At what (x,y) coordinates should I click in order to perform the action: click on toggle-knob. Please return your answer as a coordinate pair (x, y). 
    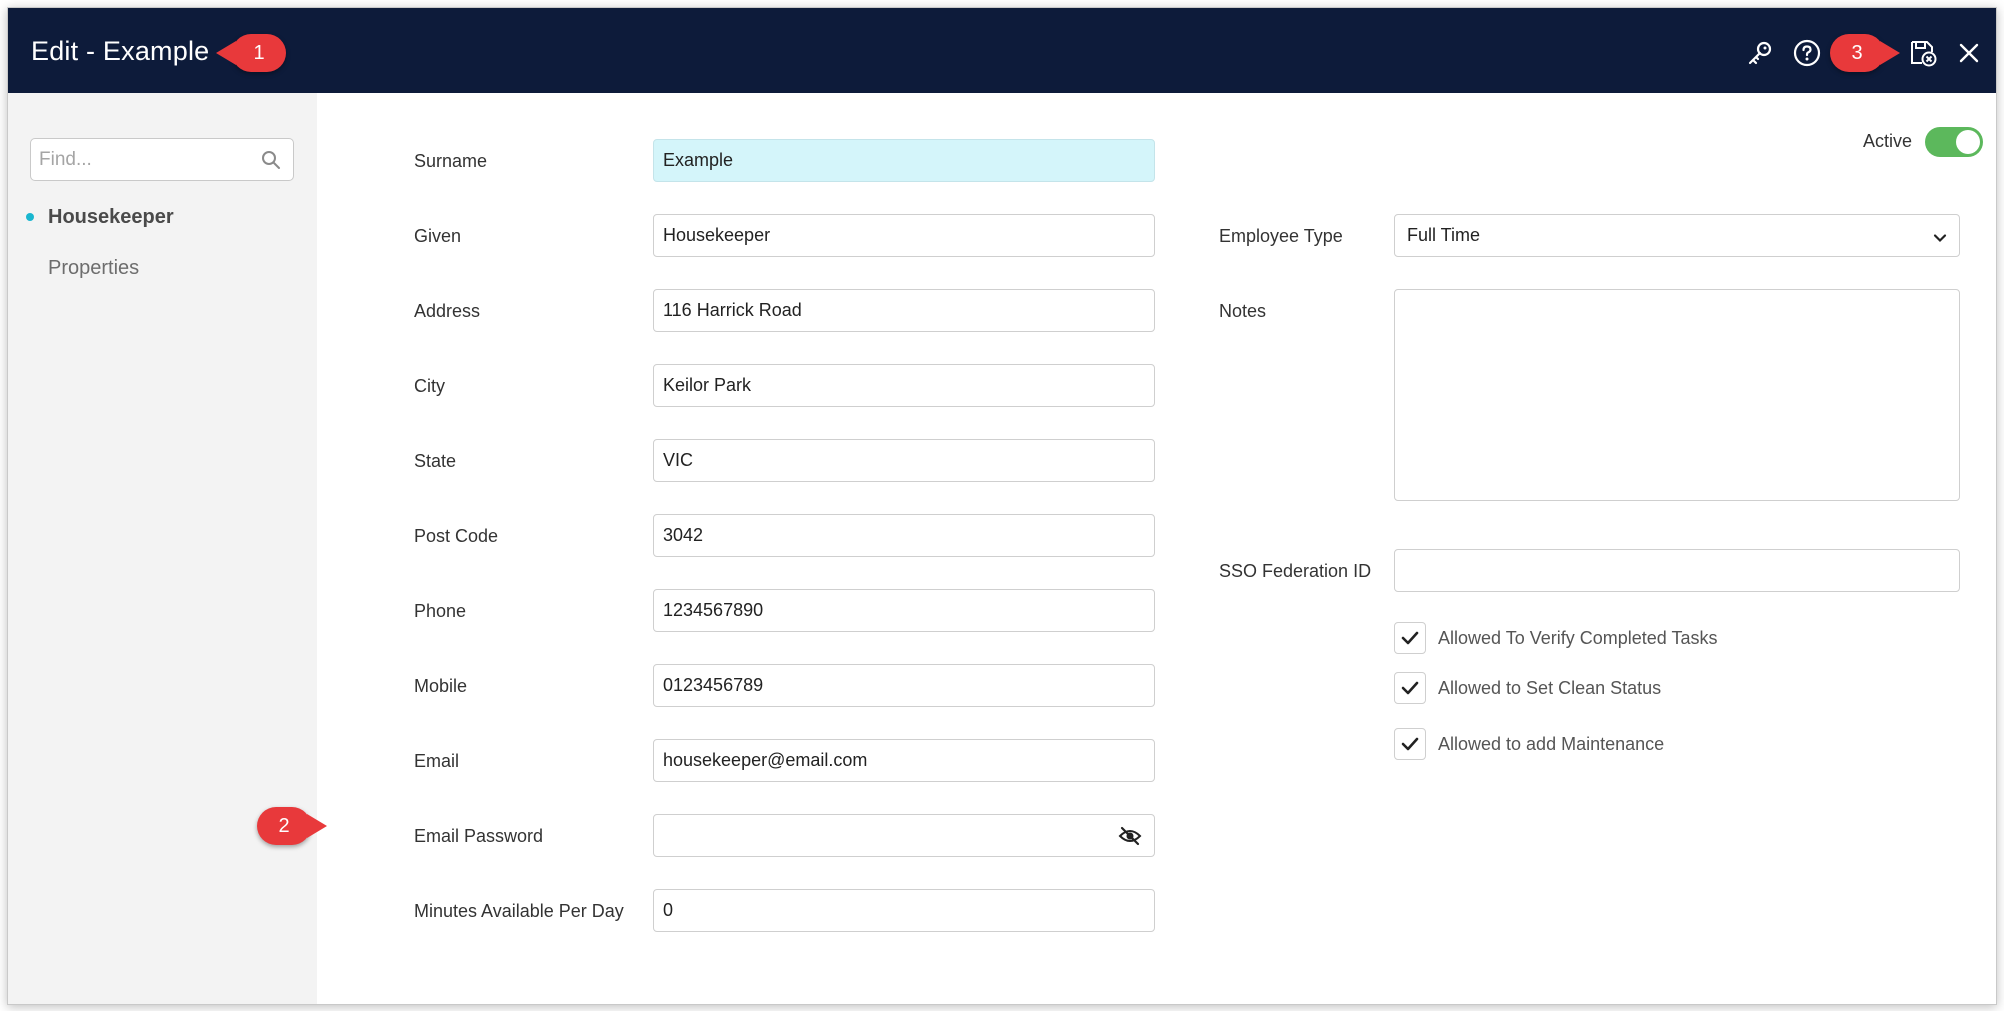
    Looking at the image, I should click on (1968, 142).